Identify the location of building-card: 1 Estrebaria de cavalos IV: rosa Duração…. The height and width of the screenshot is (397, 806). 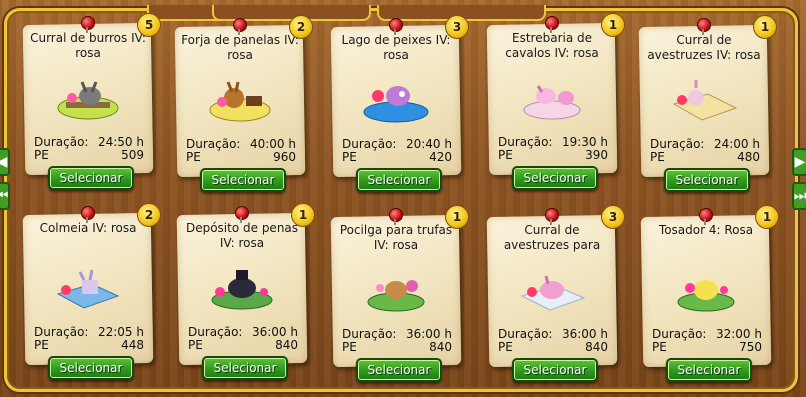
(555, 101).